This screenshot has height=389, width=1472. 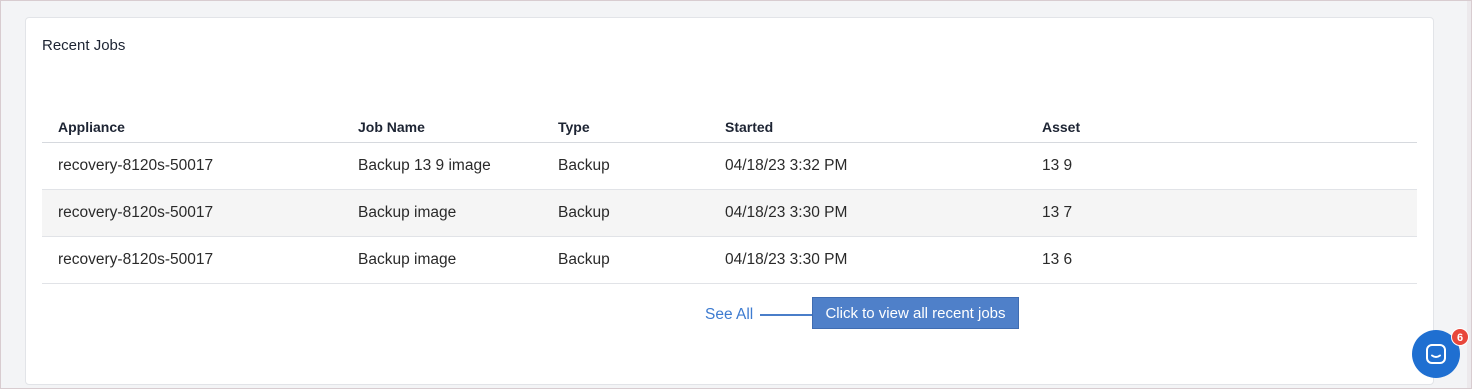 I want to click on cell-asset: 13 7, so click(x=1057, y=212).